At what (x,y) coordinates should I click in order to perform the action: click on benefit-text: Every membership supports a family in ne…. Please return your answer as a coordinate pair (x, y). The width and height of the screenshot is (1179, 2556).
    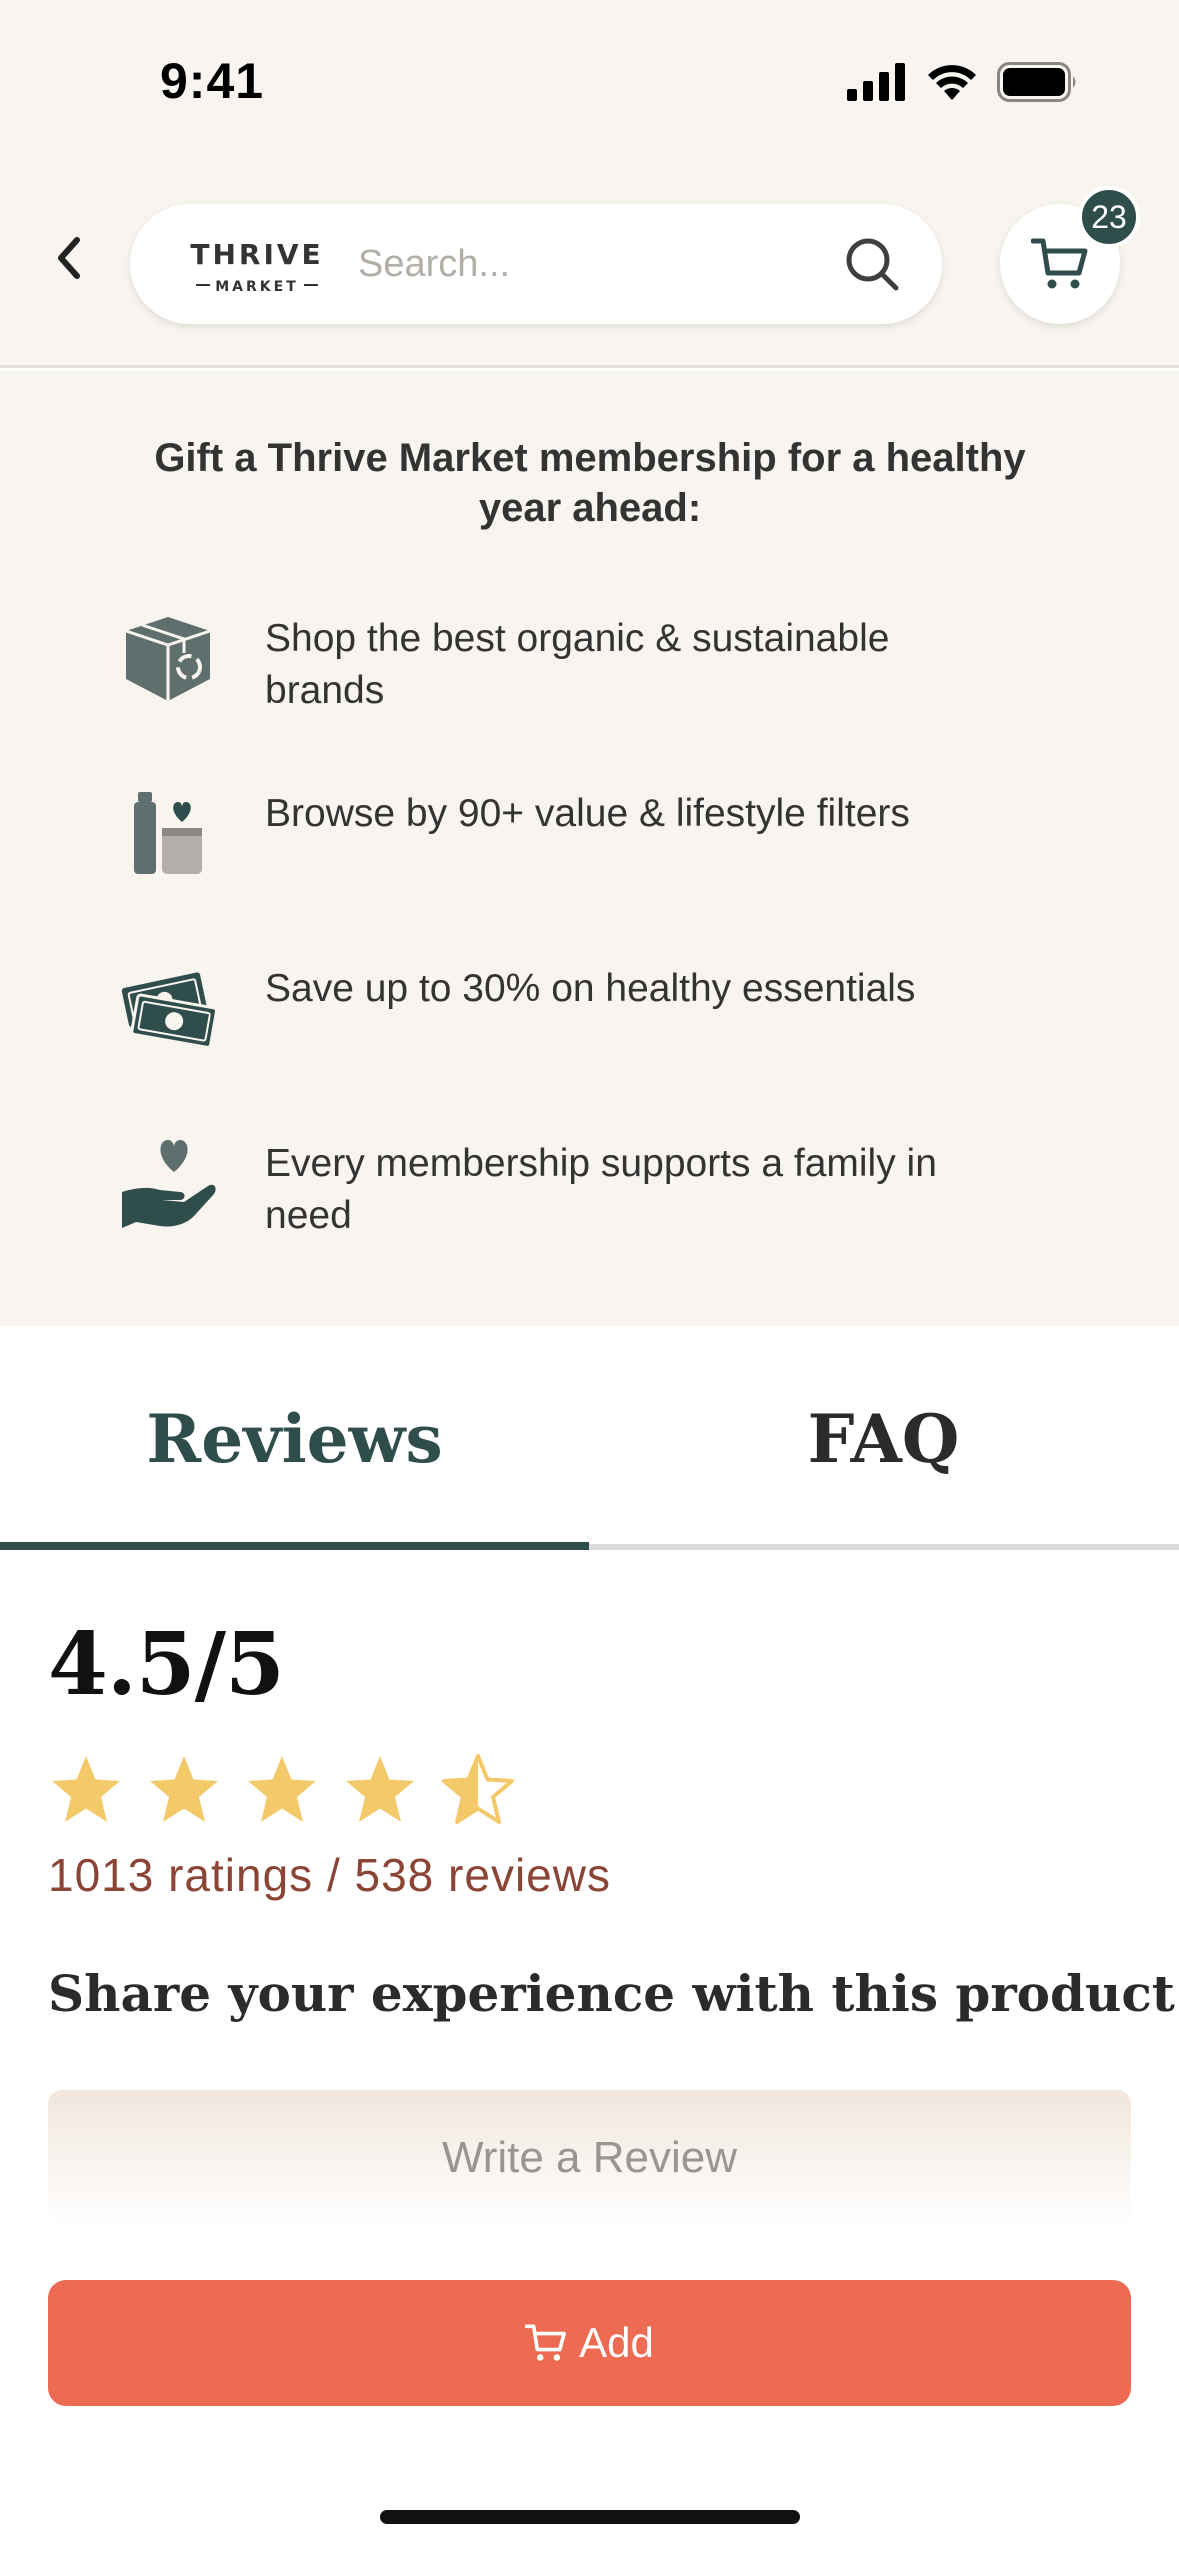
    Looking at the image, I should click on (601, 1189).